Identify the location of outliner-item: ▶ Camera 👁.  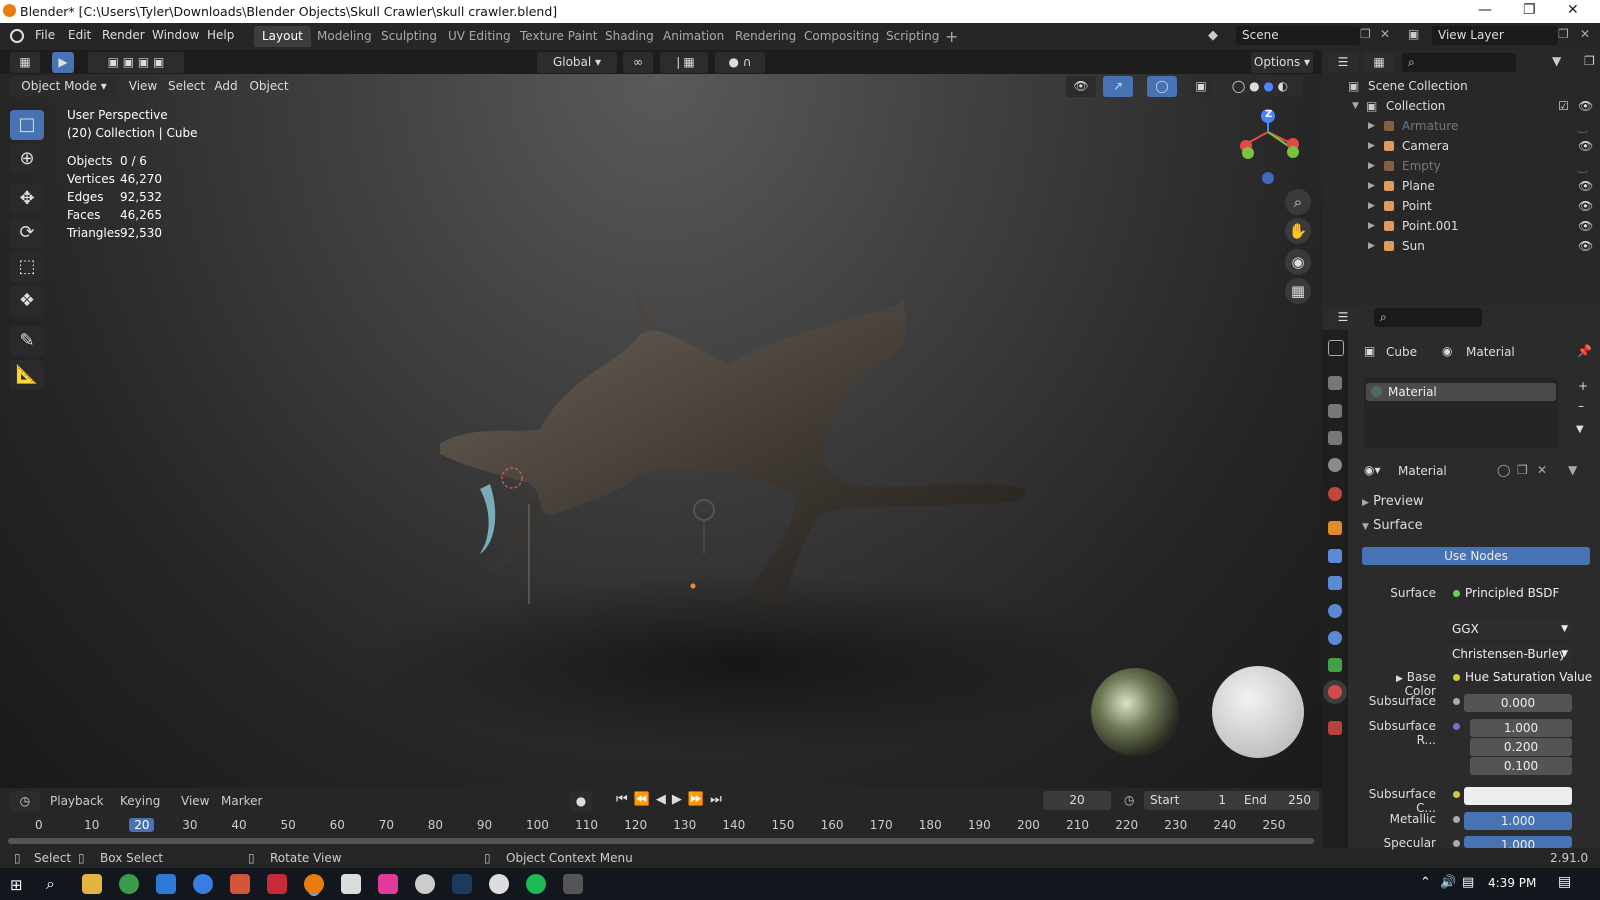
(1461, 146).